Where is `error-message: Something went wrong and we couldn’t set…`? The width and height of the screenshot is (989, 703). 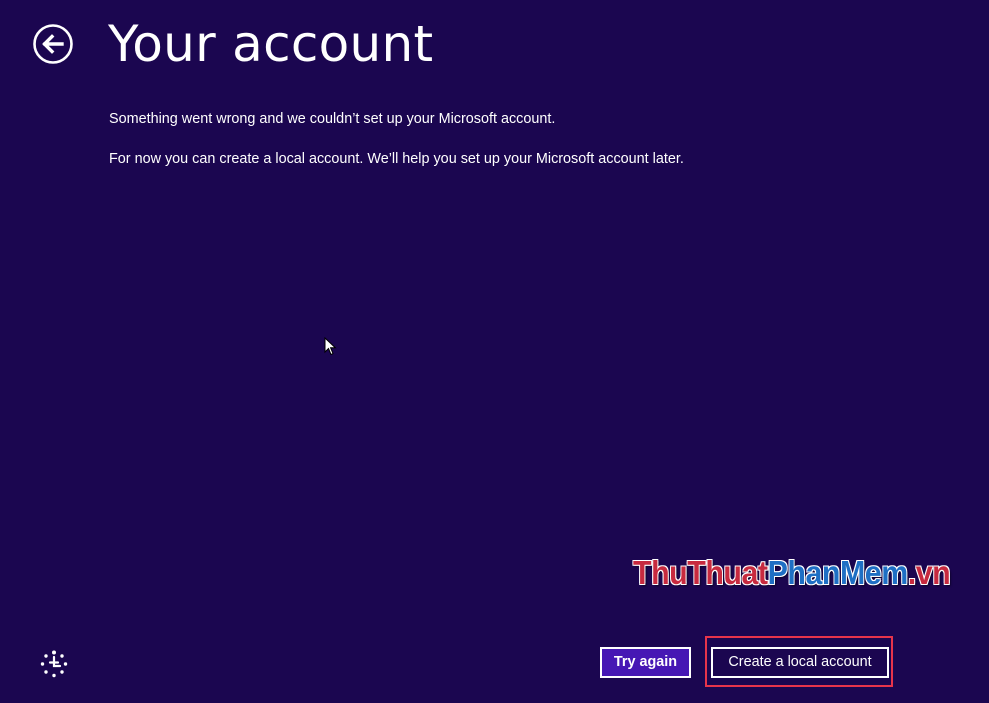
error-message: Something went wrong and we couldn’t set… is located at coordinates (332, 119).